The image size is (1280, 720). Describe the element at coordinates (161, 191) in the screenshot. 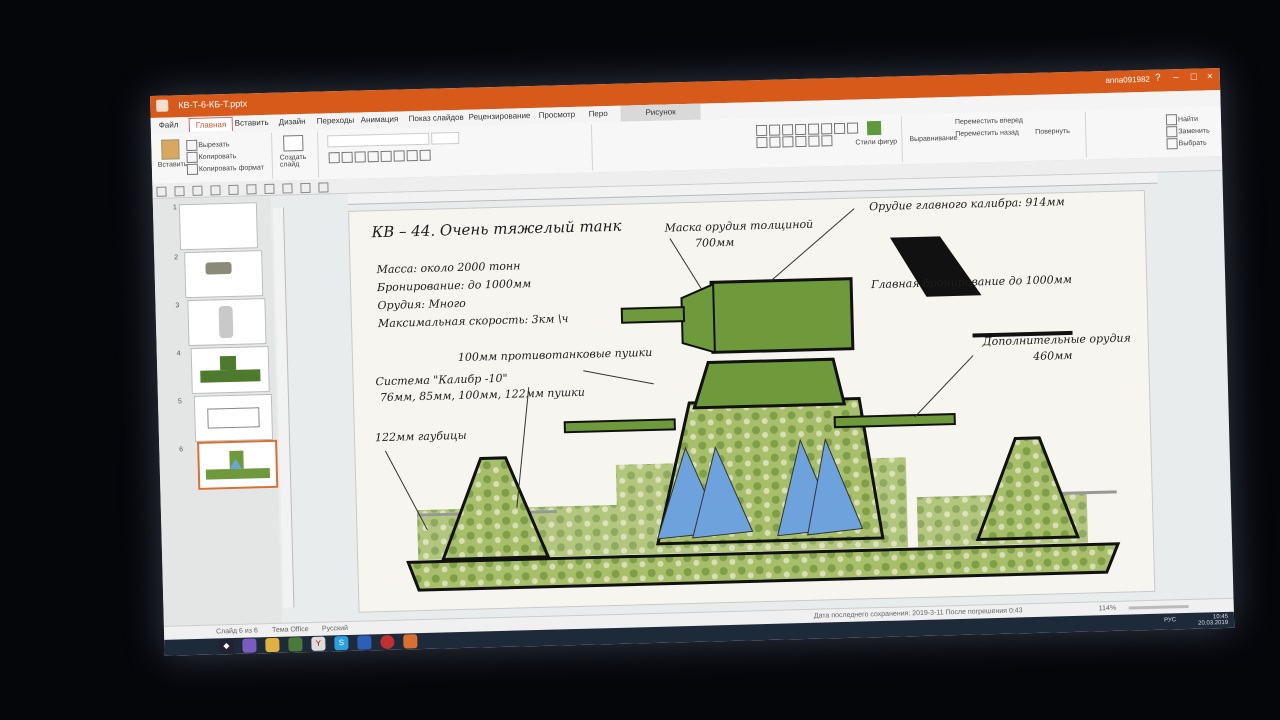

I see `new-file-icon` at that location.